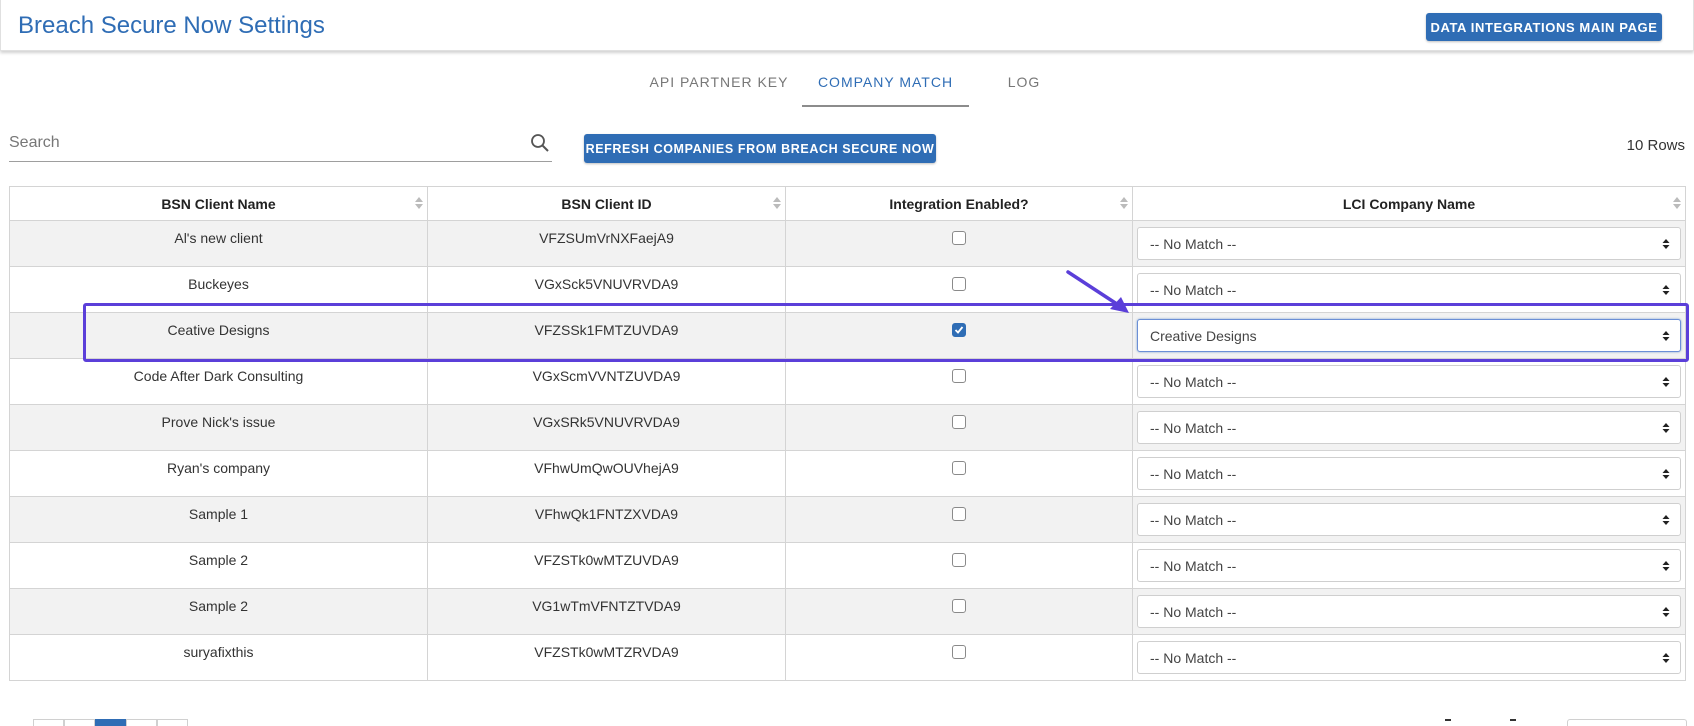 This screenshot has height=726, width=1694. What do you see at coordinates (141, 722) in the screenshot?
I see `pagination-next` at bounding box center [141, 722].